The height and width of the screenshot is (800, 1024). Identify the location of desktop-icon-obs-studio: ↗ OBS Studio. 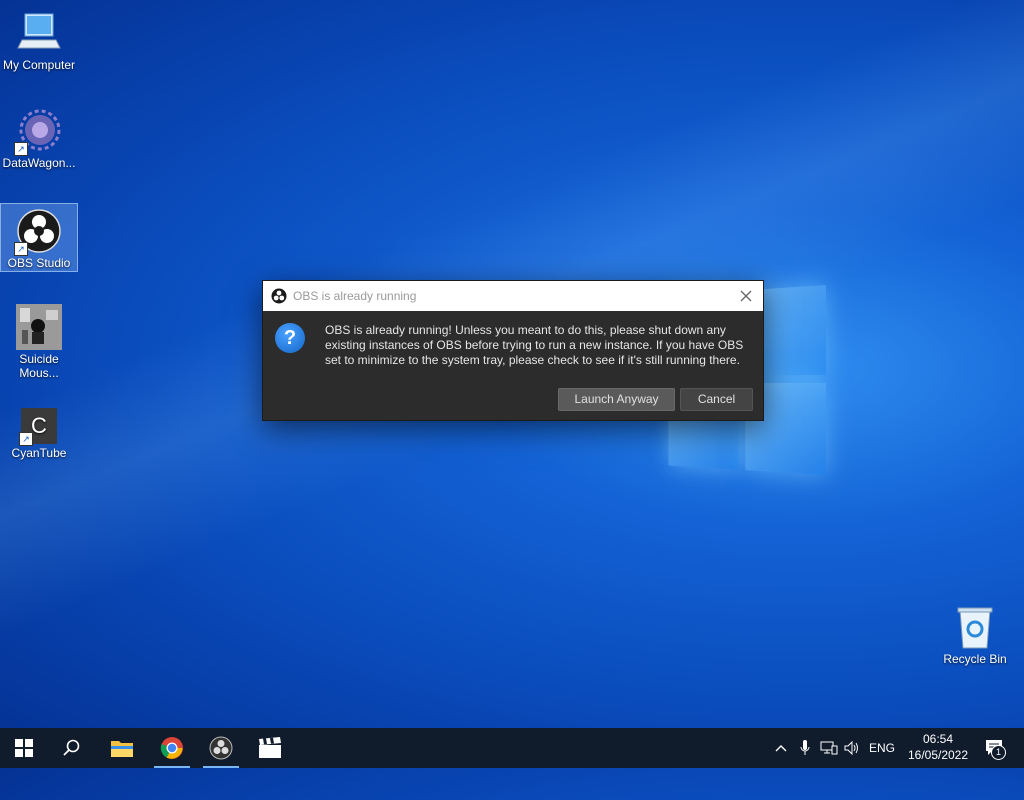
(39, 237).